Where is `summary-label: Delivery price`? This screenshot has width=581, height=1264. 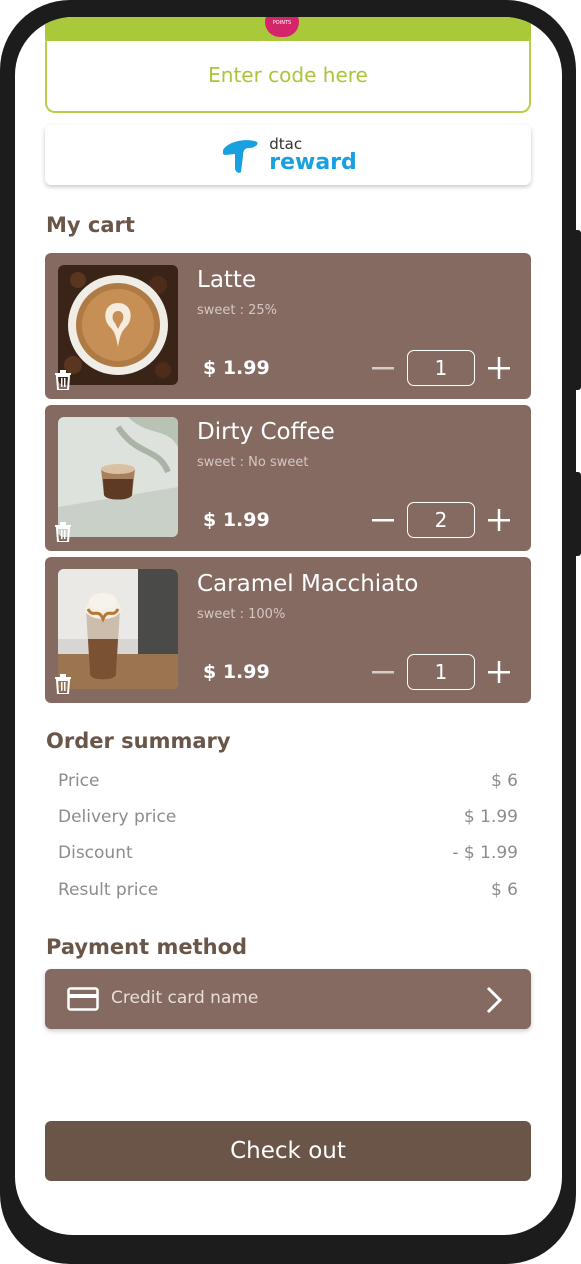
summary-label: Delivery price is located at coordinates (117, 817).